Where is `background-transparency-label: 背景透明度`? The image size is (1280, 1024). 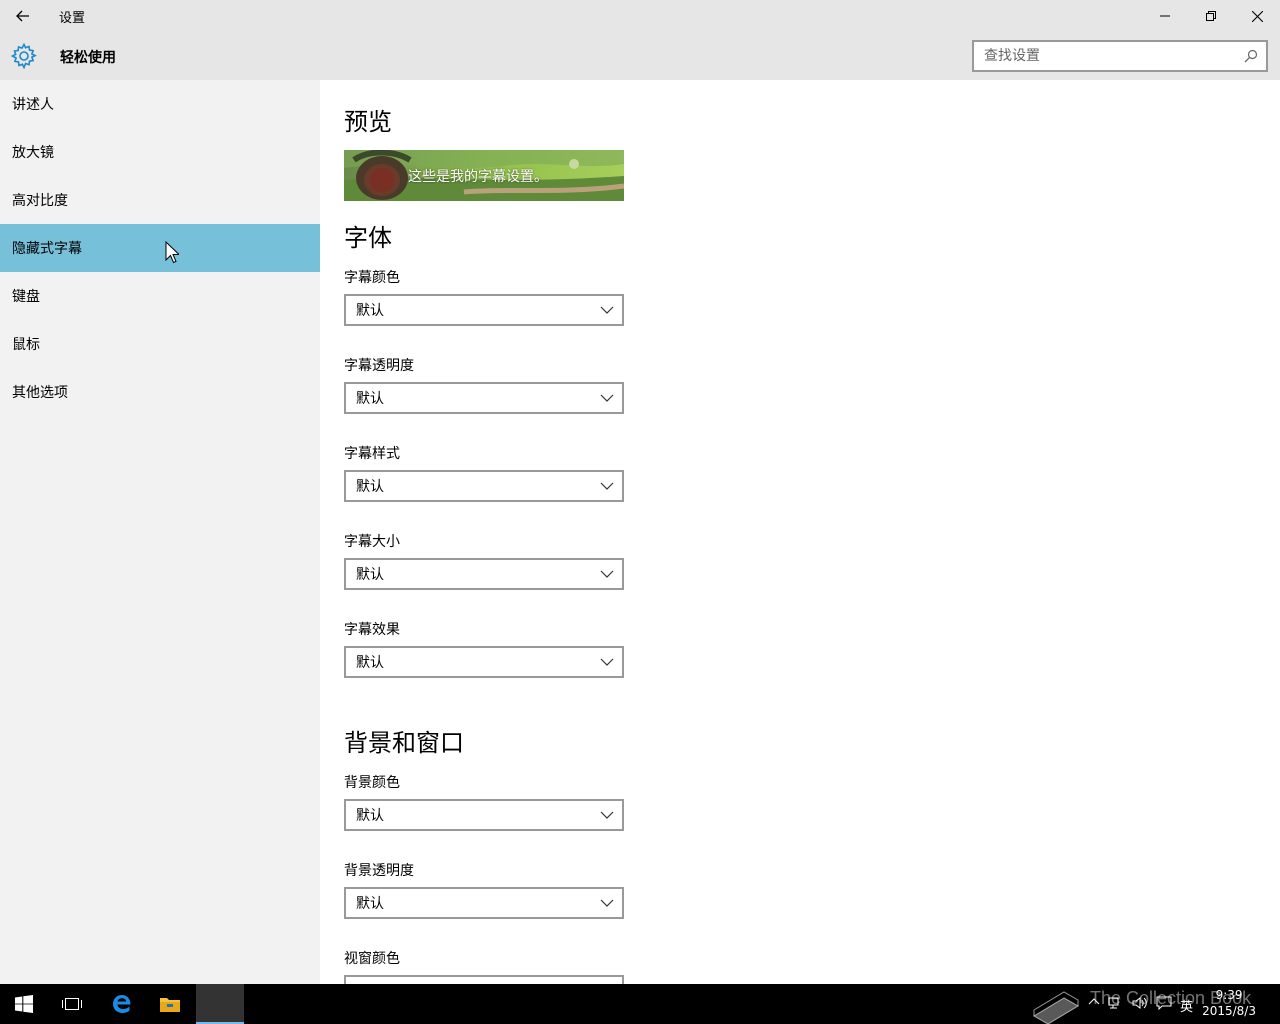
background-transparency-label: 背景透明度 is located at coordinates (379, 871).